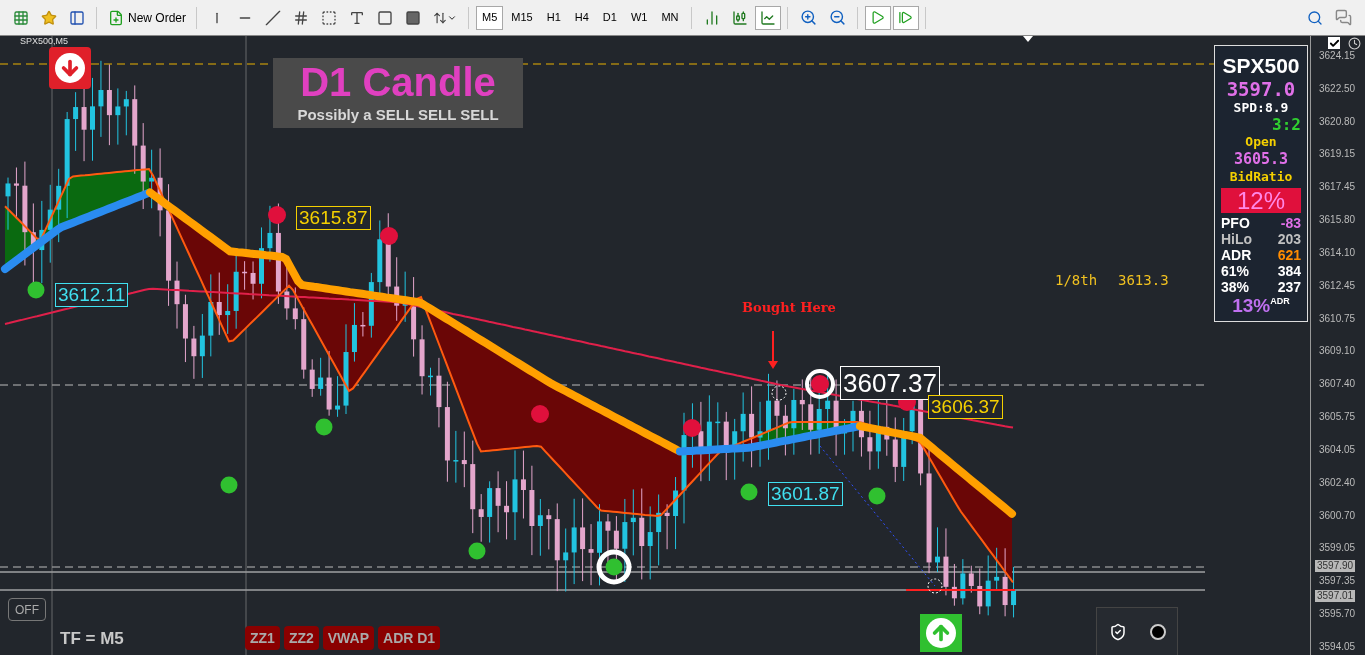 The height and width of the screenshot is (655, 1365). I want to click on price-label: 3607.37, so click(890, 383).